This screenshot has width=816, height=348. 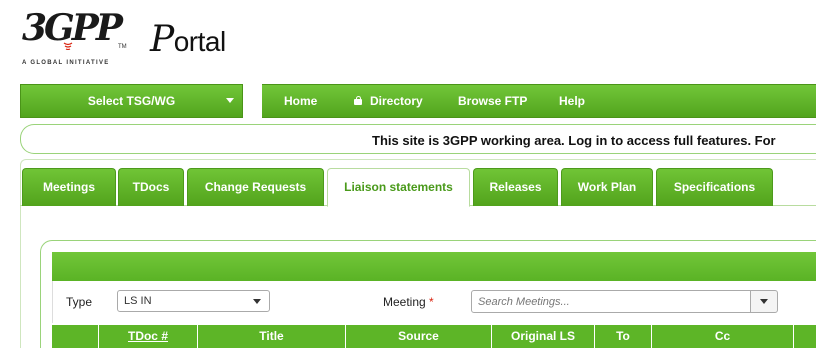 What do you see at coordinates (272, 336) in the screenshot?
I see `column-header-title: Title` at bounding box center [272, 336].